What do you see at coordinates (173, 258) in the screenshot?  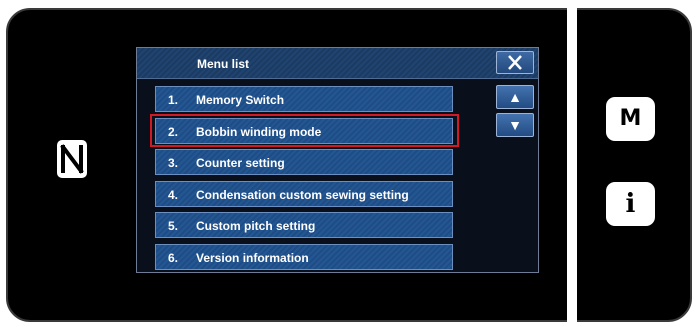 I see `menu-item-number: 6.` at bounding box center [173, 258].